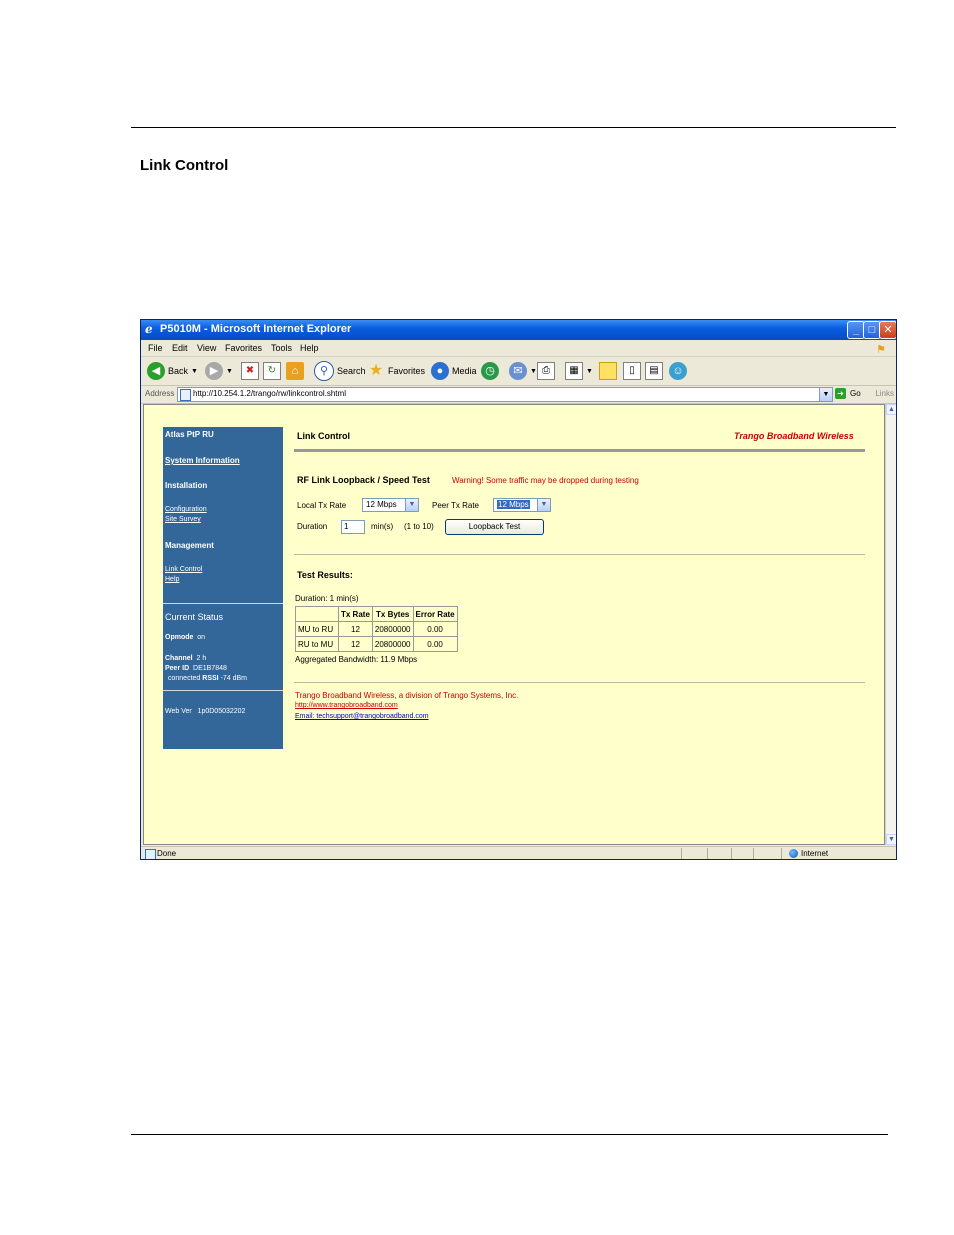 The height and width of the screenshot is (1235, 954). Describe the element at coordinates (884, 393) in the screenshot. I see `links-button: Links` at that location.